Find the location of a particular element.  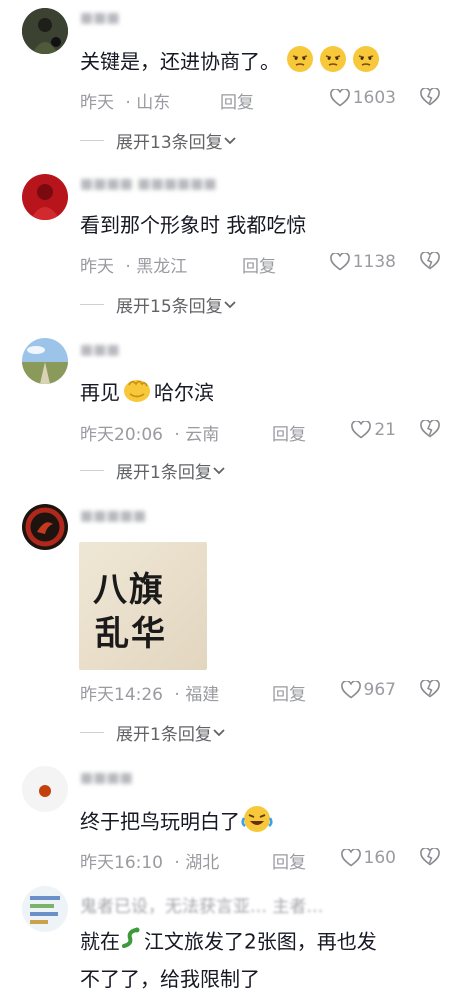

comment-image-line-2: 乱华 is located at coordinates (131, 634).